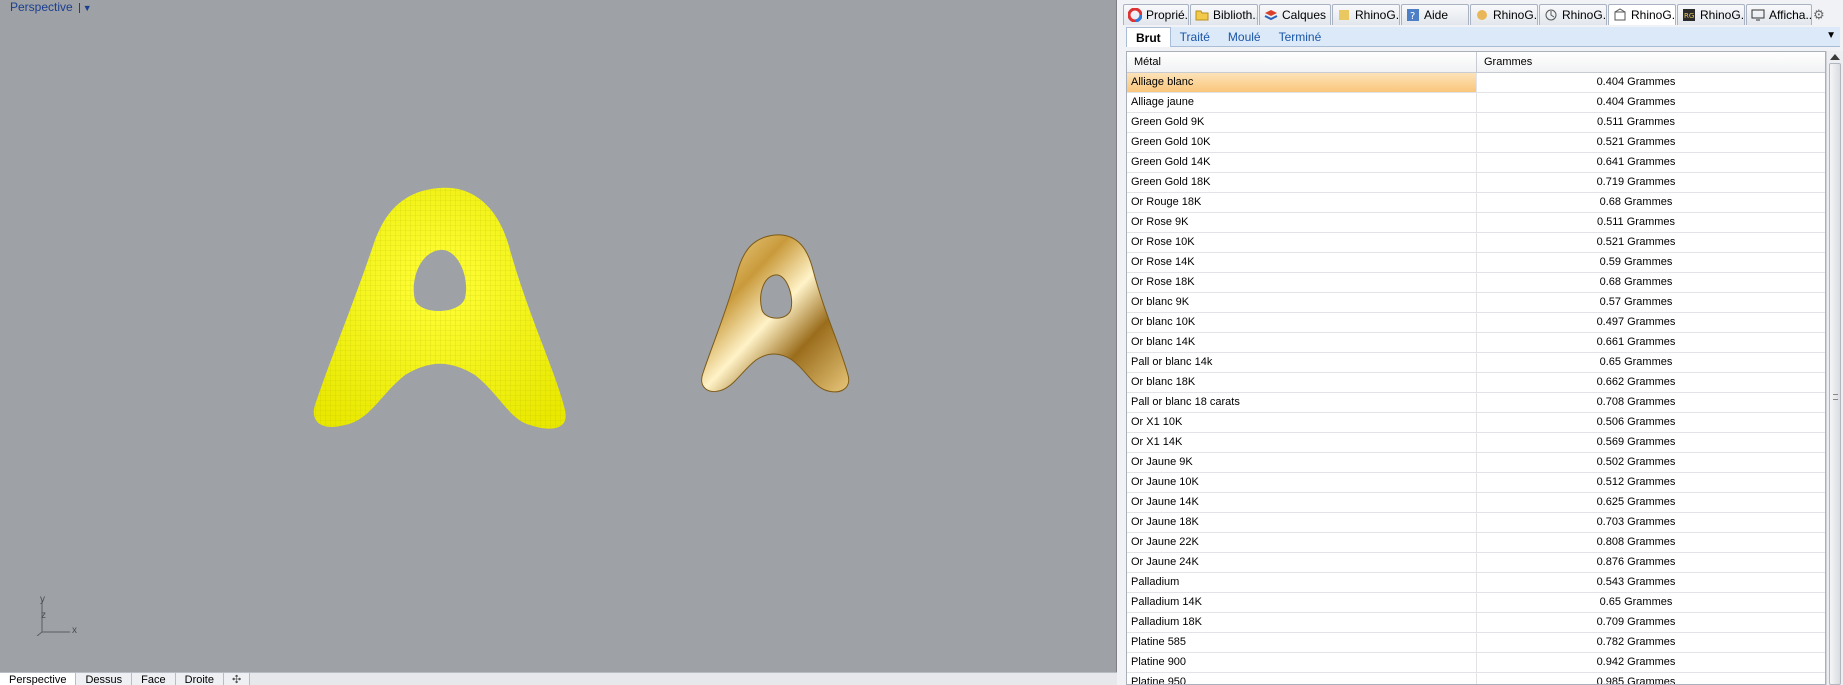 The width and height of the screenshot is (1843, 685). Describe the element at coordinates (1476, 663) in the screenshot. I see `table-row: Platine 900 0.942 Grammes` at that location.